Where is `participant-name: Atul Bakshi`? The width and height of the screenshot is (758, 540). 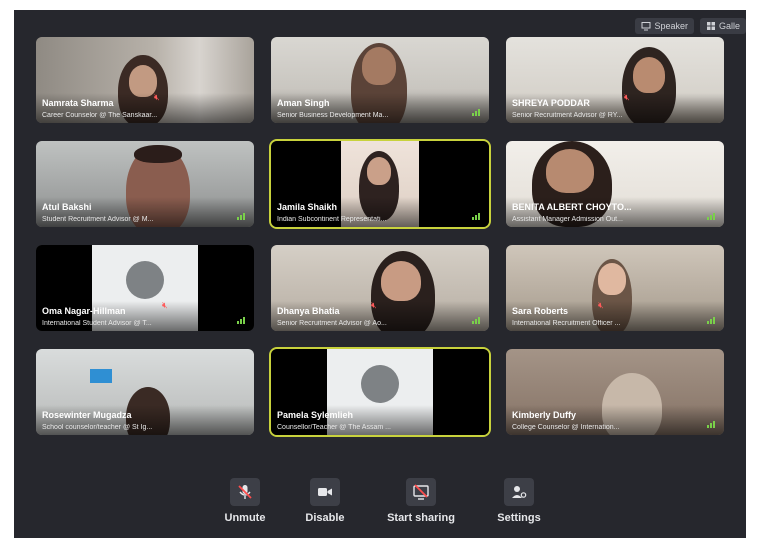 participant-name: Atul Bakshi is located at coordinates (67, 207).